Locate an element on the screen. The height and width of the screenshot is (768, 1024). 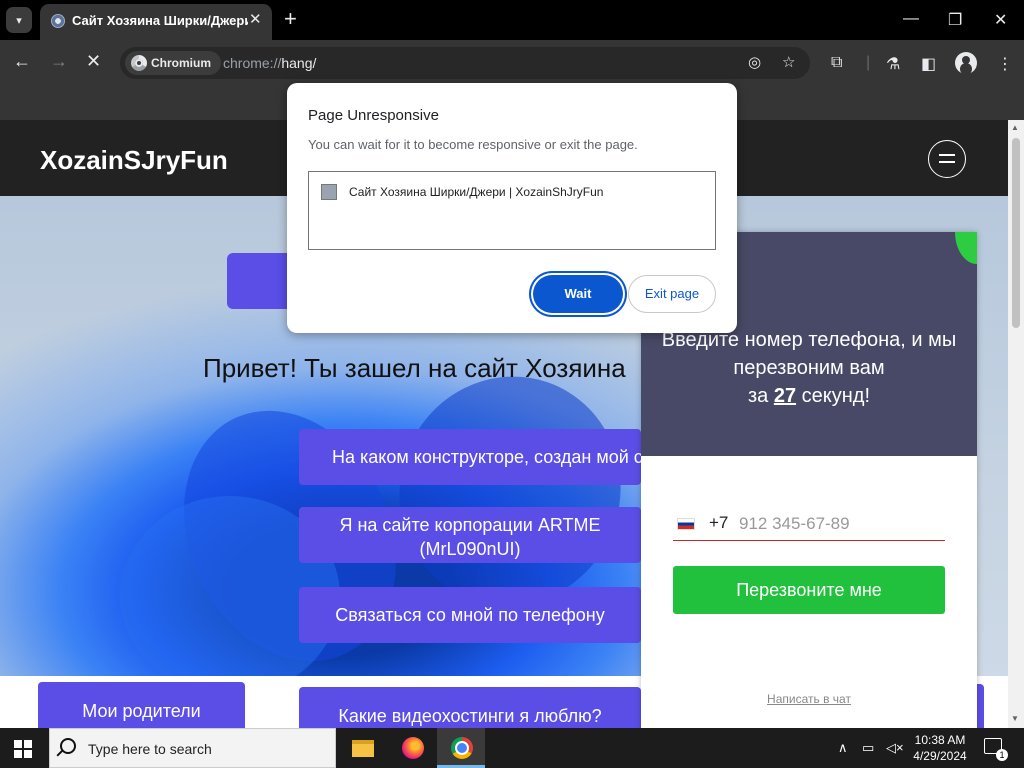
side-panel-icon: ◧ is located at coordinates (928, 64).